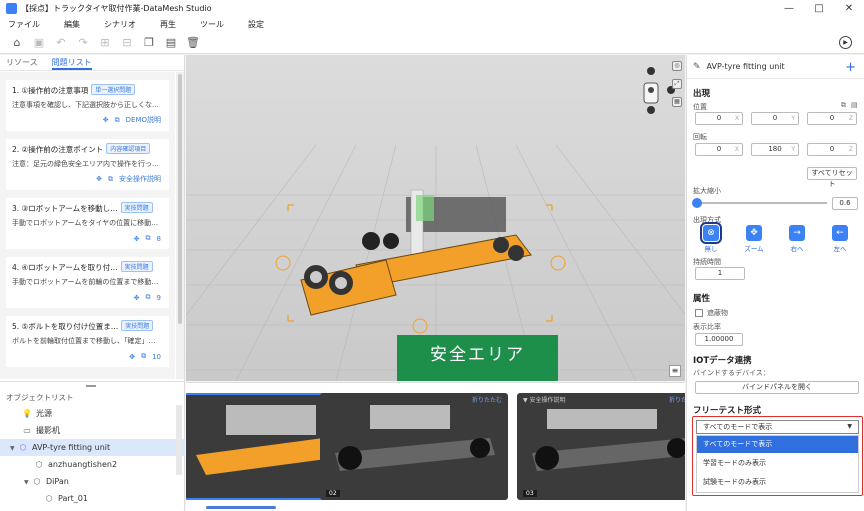 This screenshot has width=864, height=511. What do you see at coordinates (777, 482) in the screenshot?
I see `option-exam-mode: 試験モードのみ表示` at bounding box center [777, 482].